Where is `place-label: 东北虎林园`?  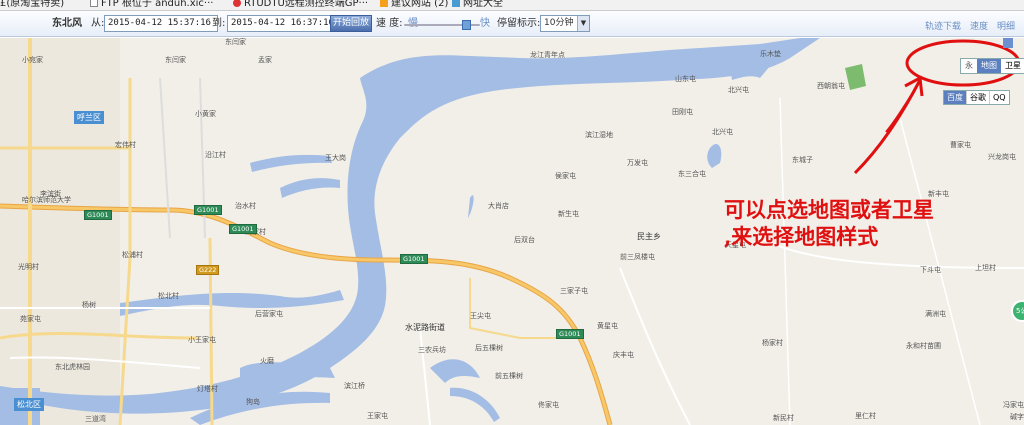 place-label: 东北虎林园 is located at coordinates (72, 367).